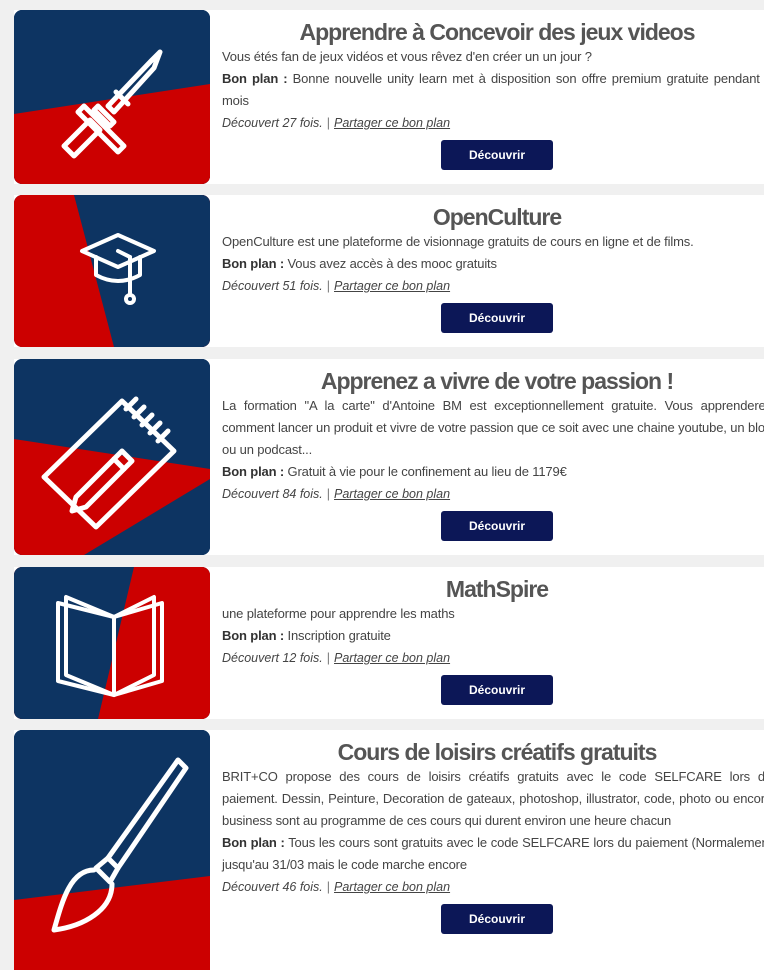  Describe the element at coordinates (272, 494) in the screenshot. I see `discover-count: Découvert 84 fois.` at that location.